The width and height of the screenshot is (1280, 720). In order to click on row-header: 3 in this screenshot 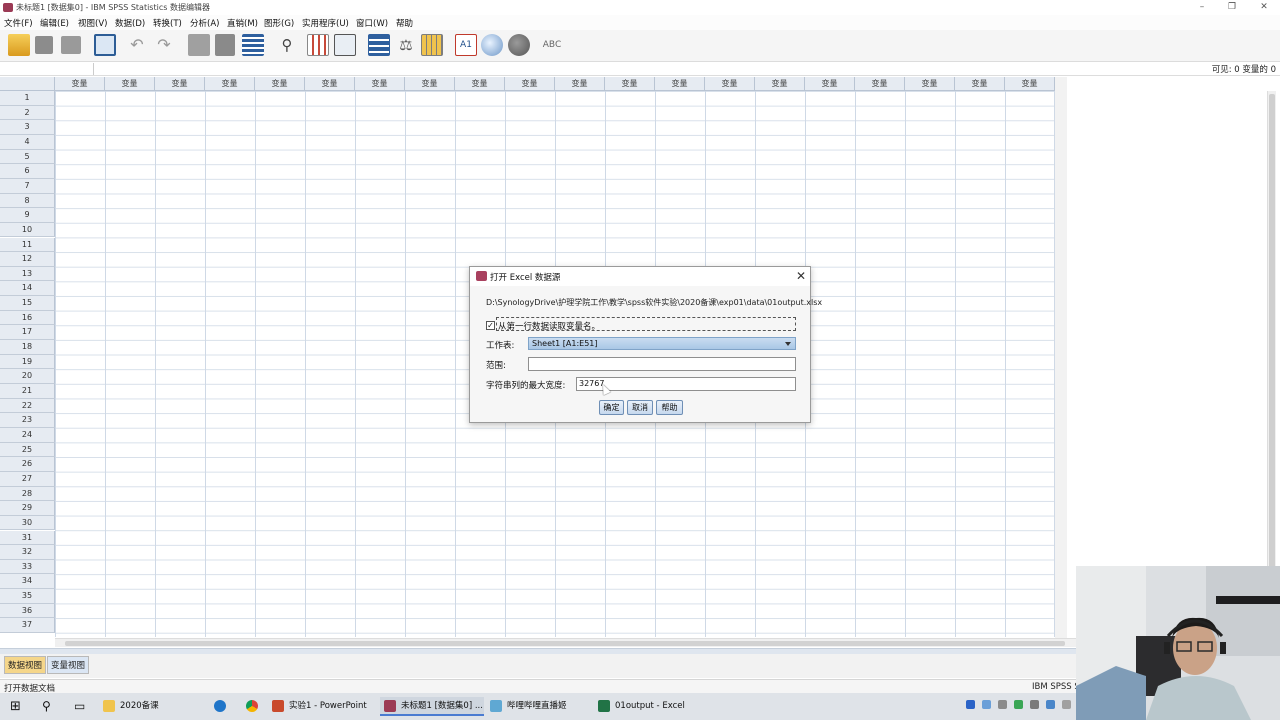, I will do `click(27, 127)`.